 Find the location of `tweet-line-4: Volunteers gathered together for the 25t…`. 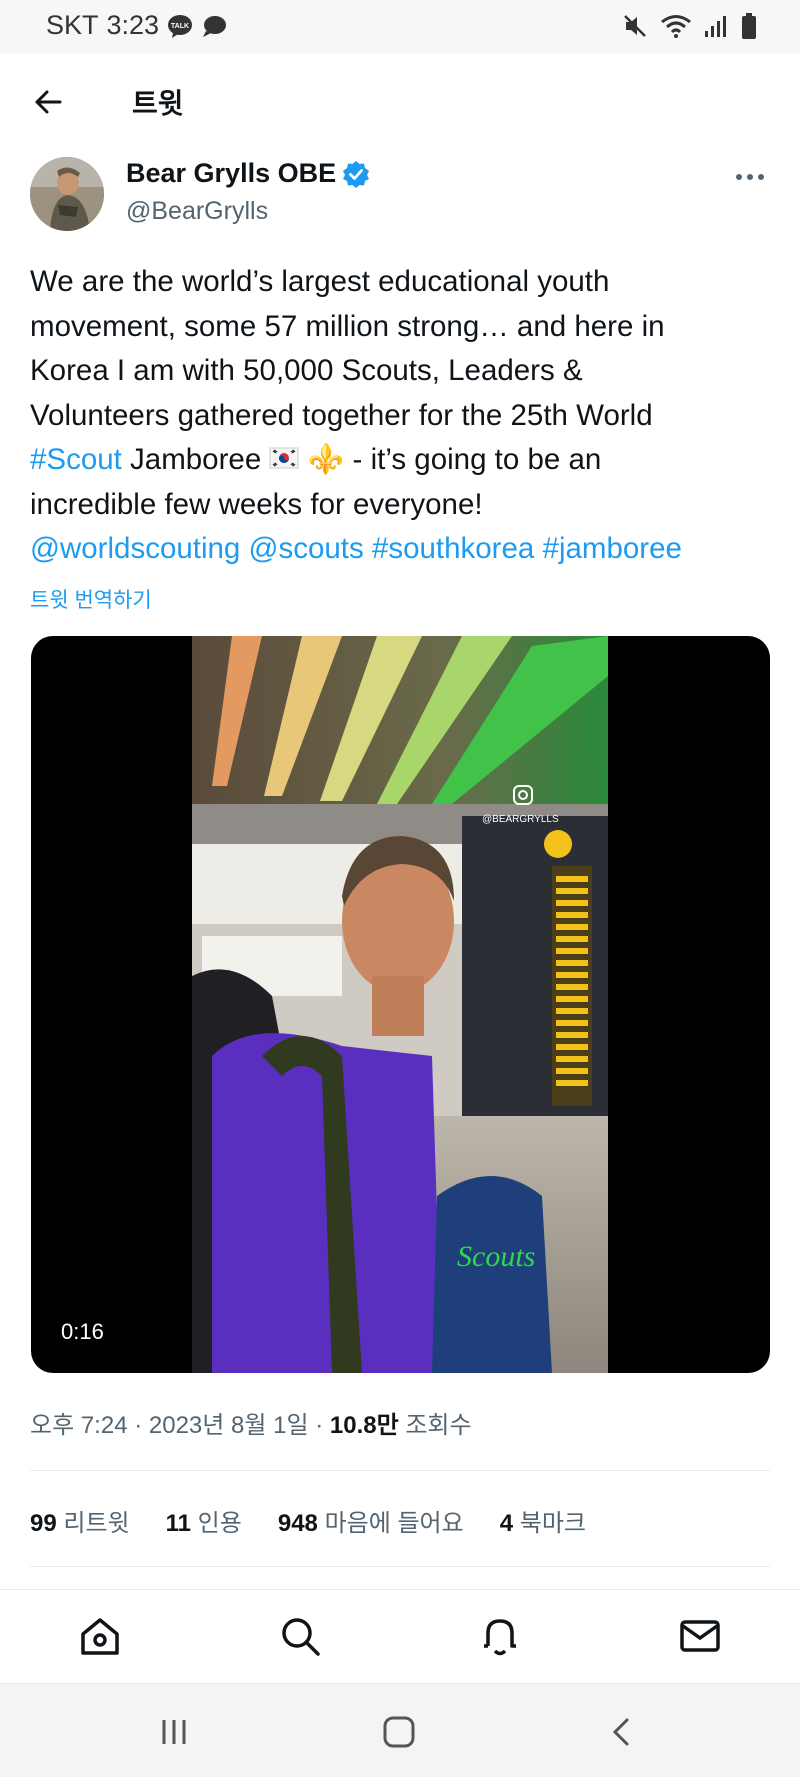

tweet-line-4: Volunteers gathered together for the 25t… is located at coordinates (341, 415).